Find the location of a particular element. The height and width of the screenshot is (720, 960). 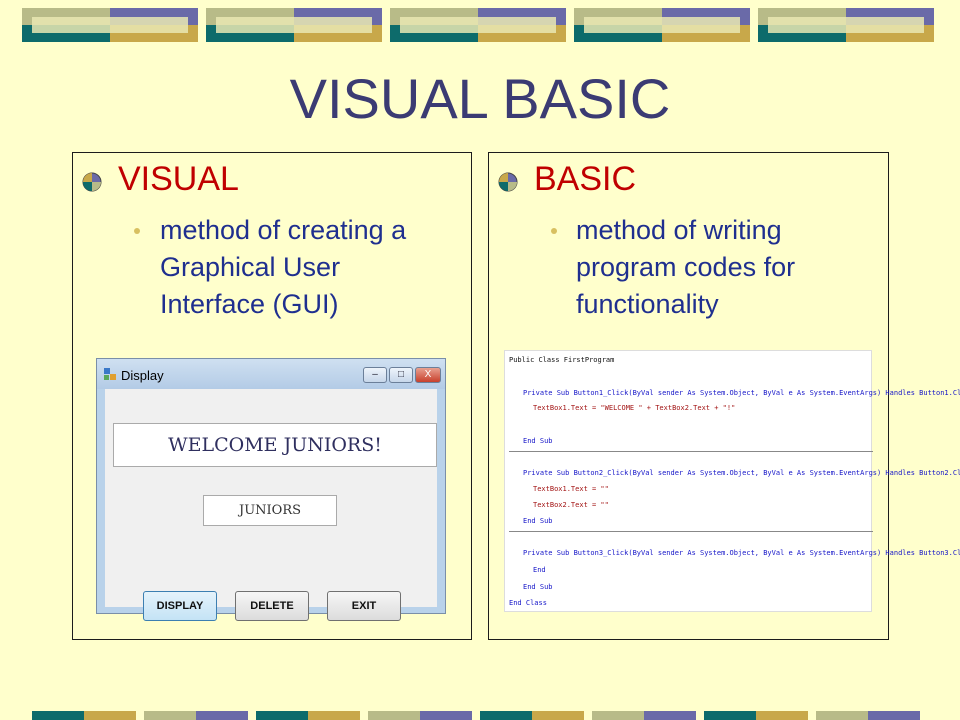

app-icon is located at coordinates (110, 374).